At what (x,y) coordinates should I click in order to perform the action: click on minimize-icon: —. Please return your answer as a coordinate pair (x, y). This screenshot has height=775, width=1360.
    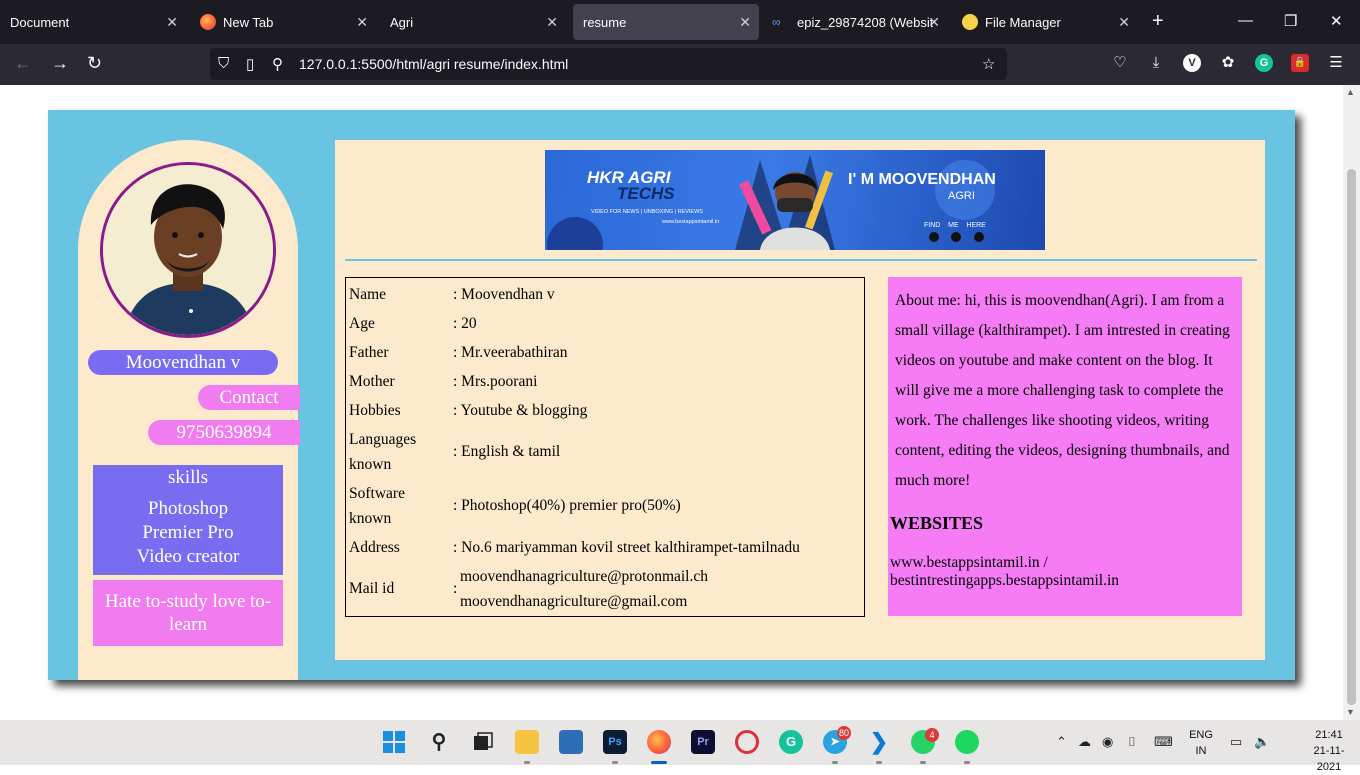
    Looking at the image, I should click on (1245, 20).